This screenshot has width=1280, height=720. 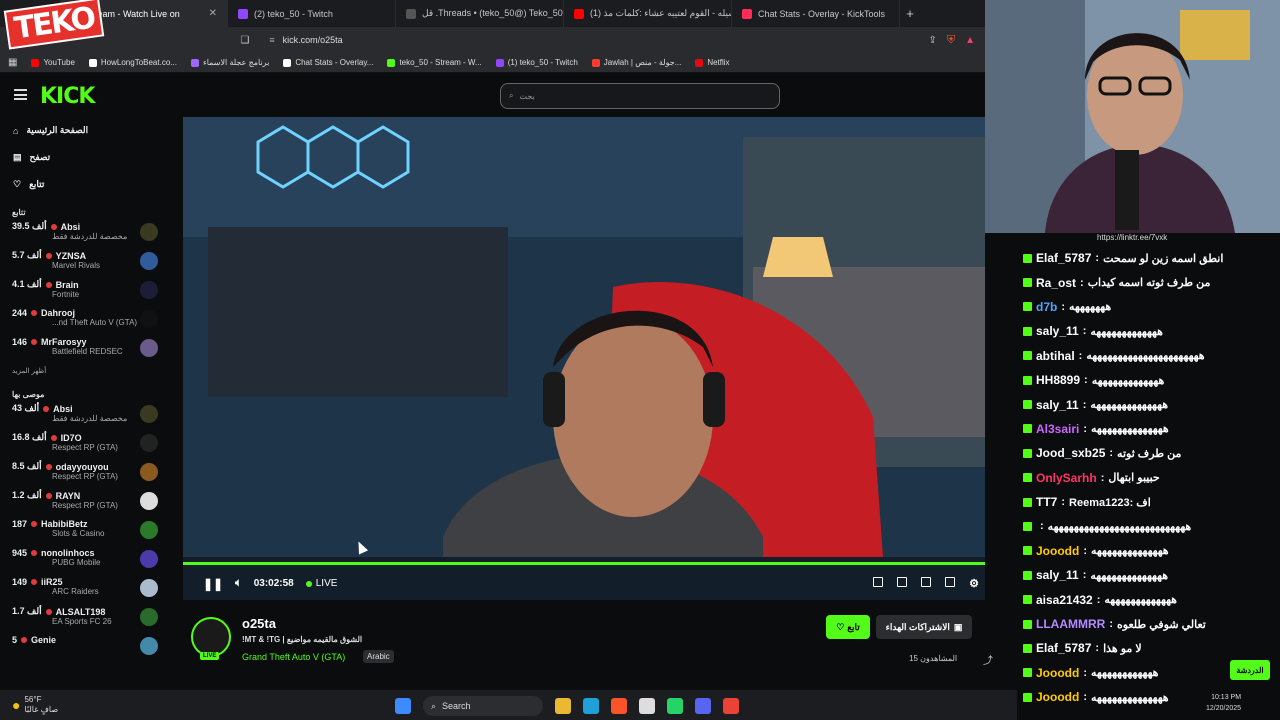 I want to click on file-explorer-icon, so click(x=563, y=706).